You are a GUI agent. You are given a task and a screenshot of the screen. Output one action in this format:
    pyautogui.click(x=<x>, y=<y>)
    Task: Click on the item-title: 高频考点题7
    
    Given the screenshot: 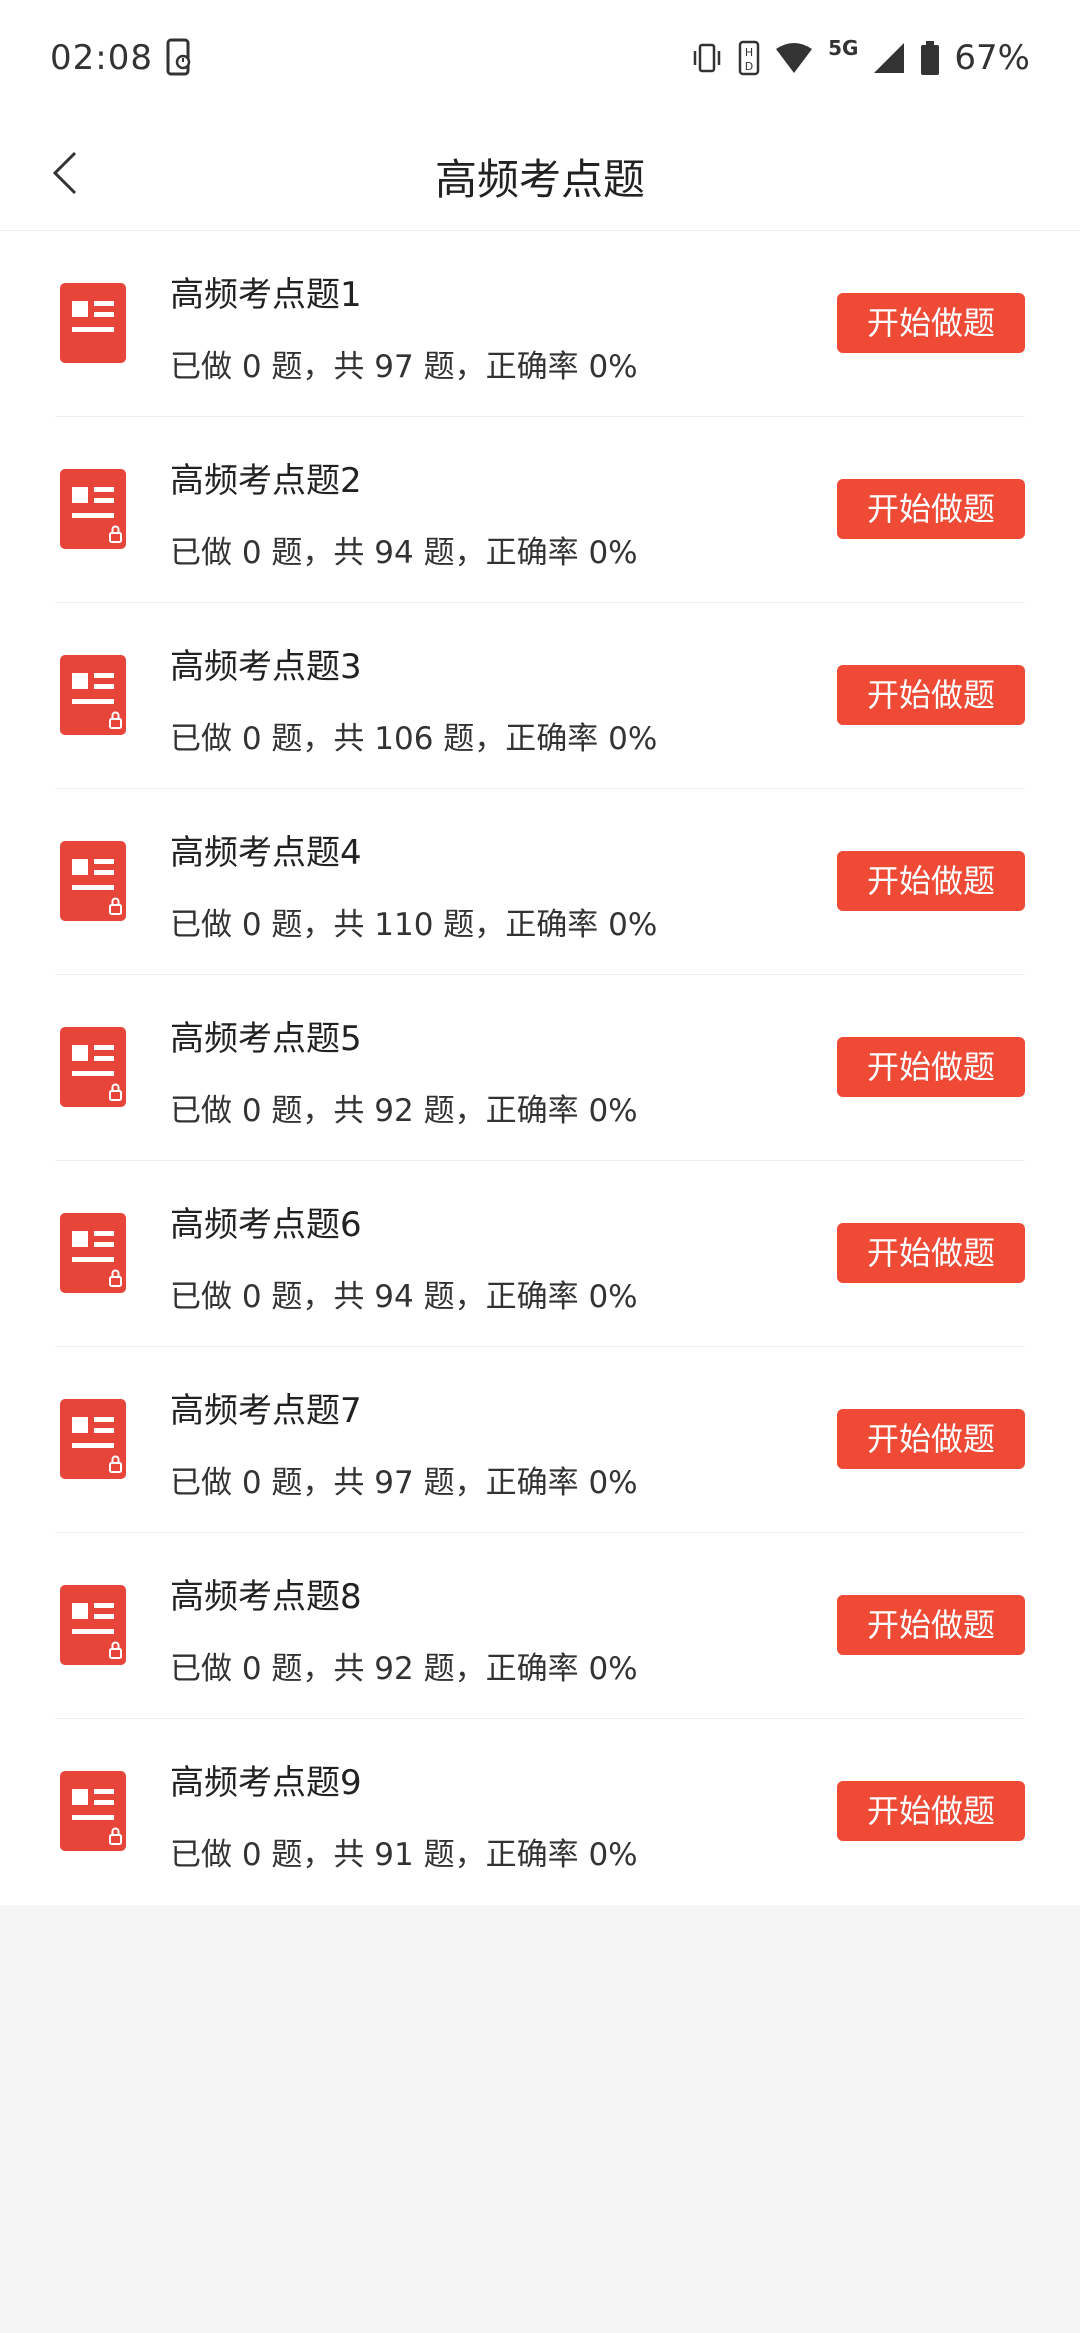 What is the action you would take?
    pyautogui.click(x=266, y=1411)
    